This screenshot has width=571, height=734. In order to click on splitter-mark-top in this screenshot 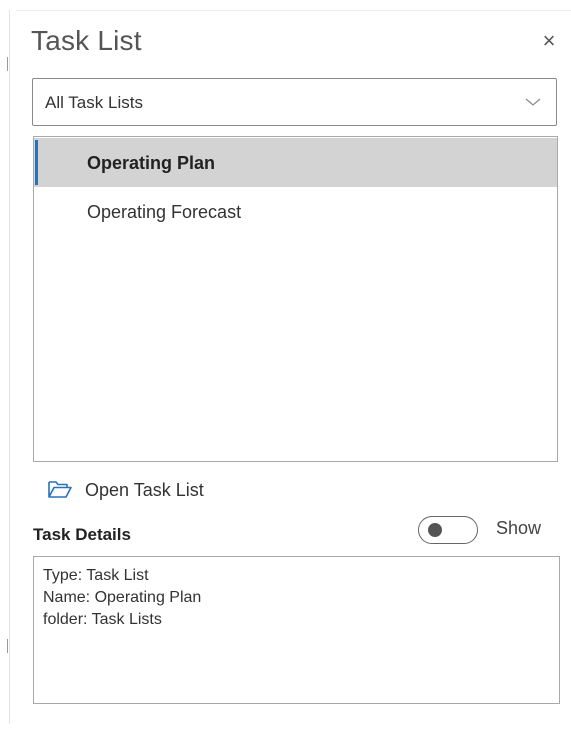, I will do `click(9, 64)`.